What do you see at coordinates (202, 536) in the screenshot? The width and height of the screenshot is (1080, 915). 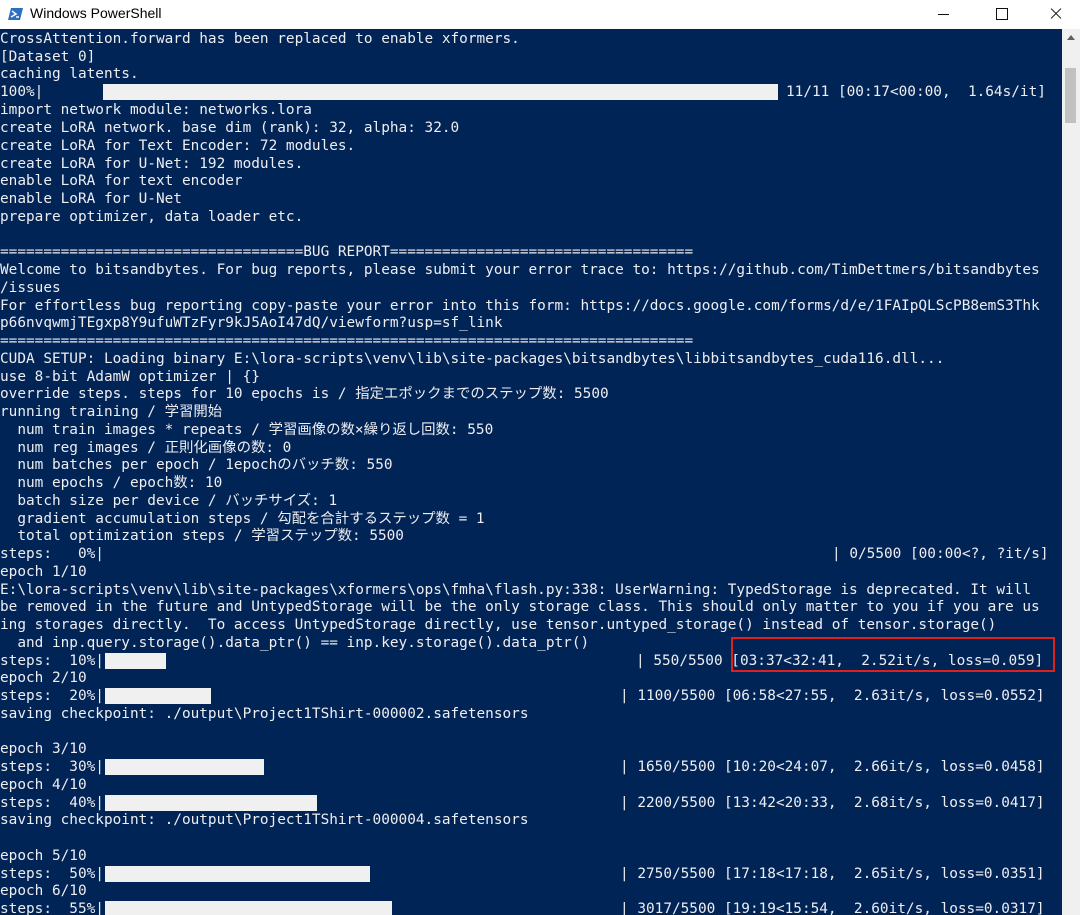 I see `console-line: total optimization steps / 学習ステップ数: 5500` at bounding box center [202, 536].